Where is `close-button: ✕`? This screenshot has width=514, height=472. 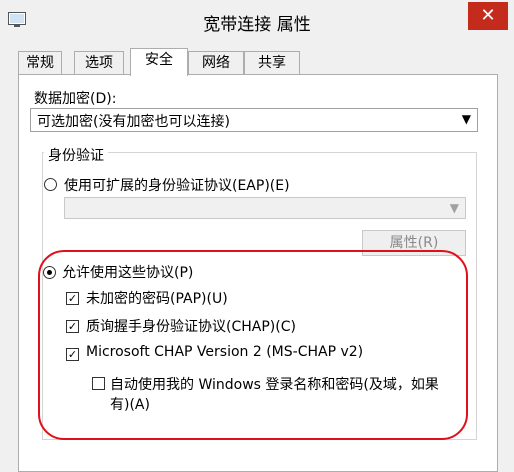
close-button: ✕ is located at coordinates (488, 16).